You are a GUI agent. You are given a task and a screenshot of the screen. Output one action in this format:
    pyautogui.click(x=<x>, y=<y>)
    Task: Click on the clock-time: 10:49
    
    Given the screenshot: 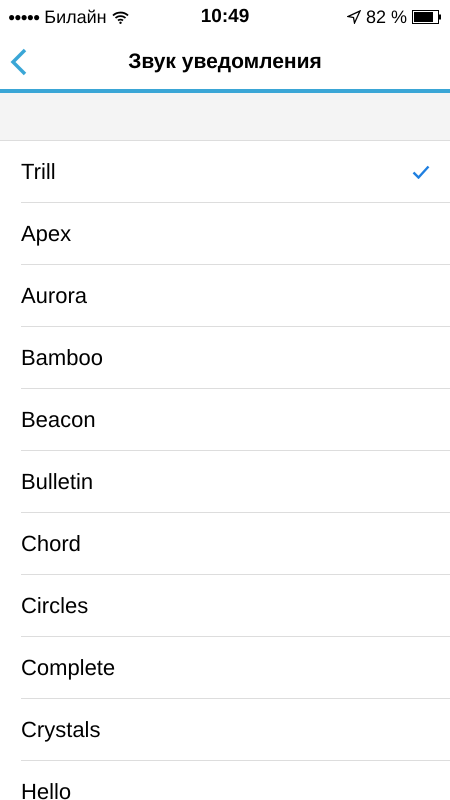 What is the action you would take?
    pyautogui.click(x=225, y=17)
    